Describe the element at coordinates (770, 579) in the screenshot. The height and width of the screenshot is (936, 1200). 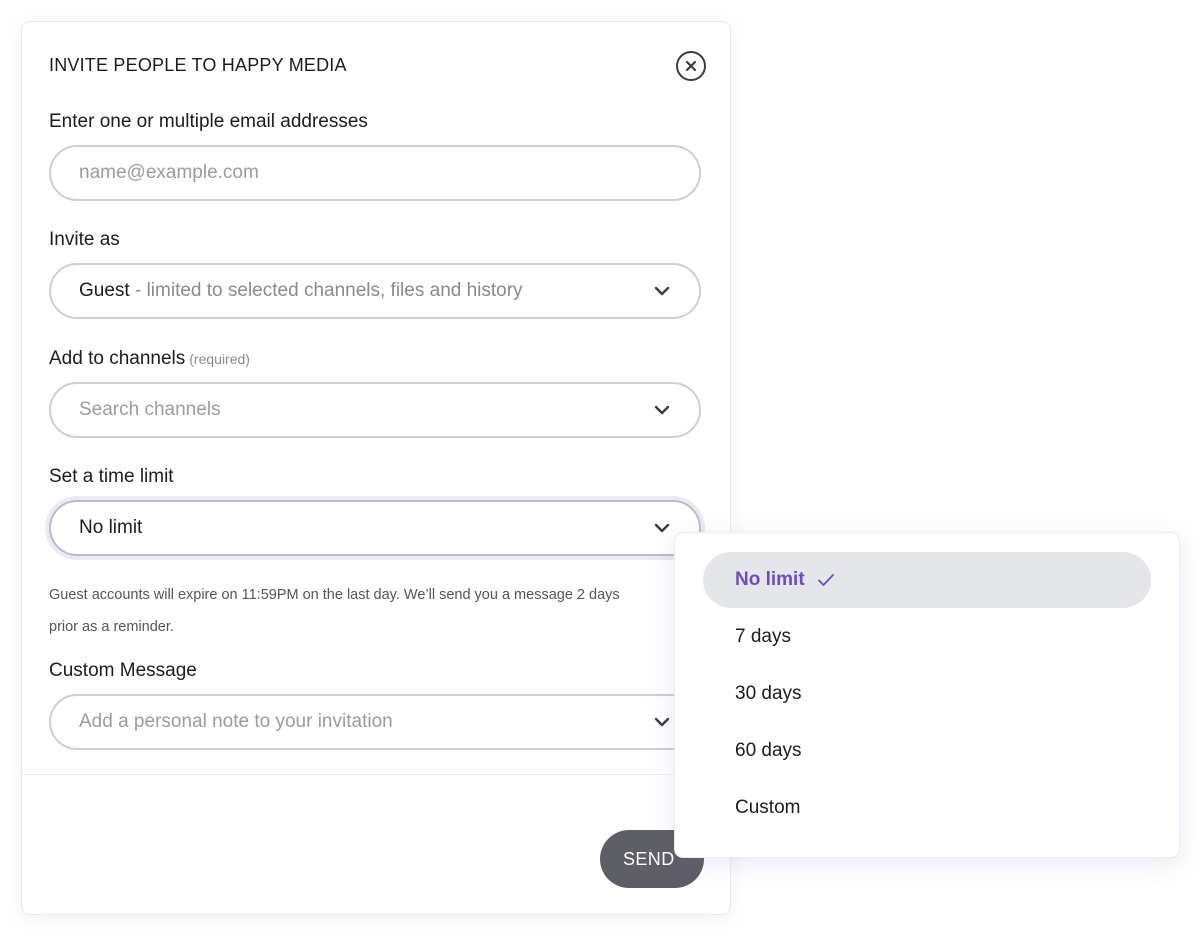
I see `option-label: No limit` at that location.